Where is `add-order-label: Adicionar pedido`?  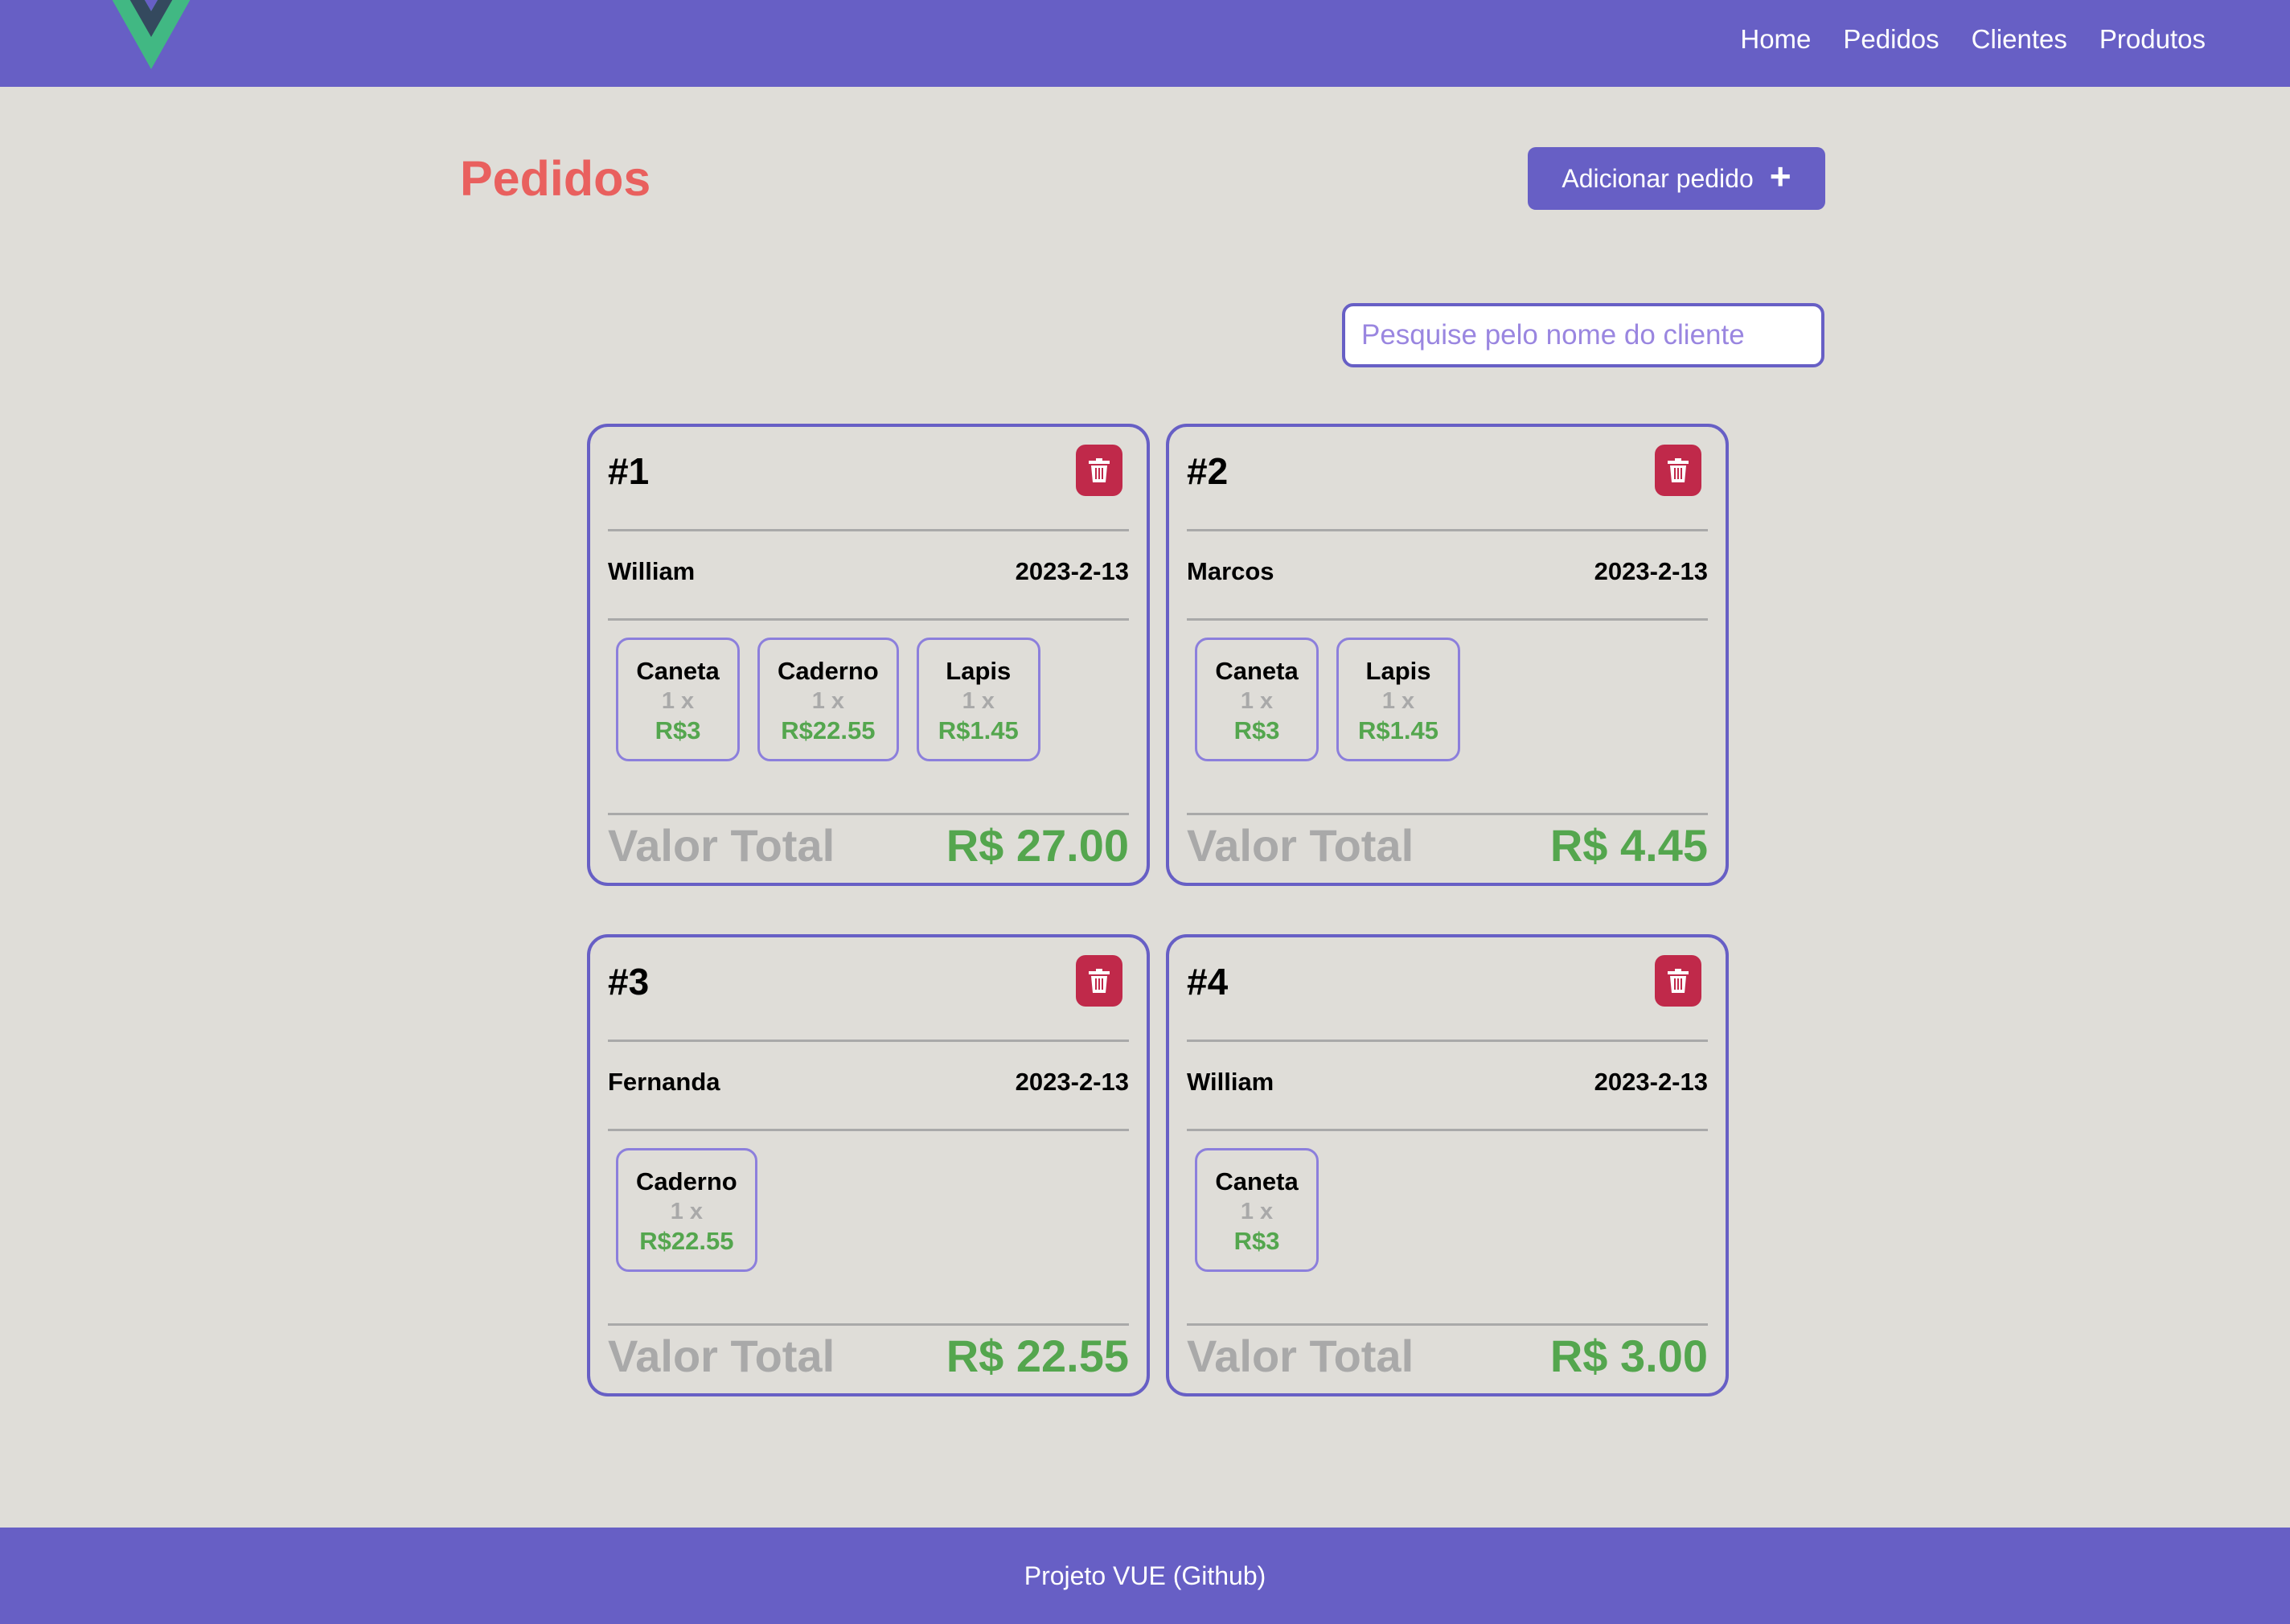
add-order-label: Adicionar pedido is located at coordinates (1658, 178).